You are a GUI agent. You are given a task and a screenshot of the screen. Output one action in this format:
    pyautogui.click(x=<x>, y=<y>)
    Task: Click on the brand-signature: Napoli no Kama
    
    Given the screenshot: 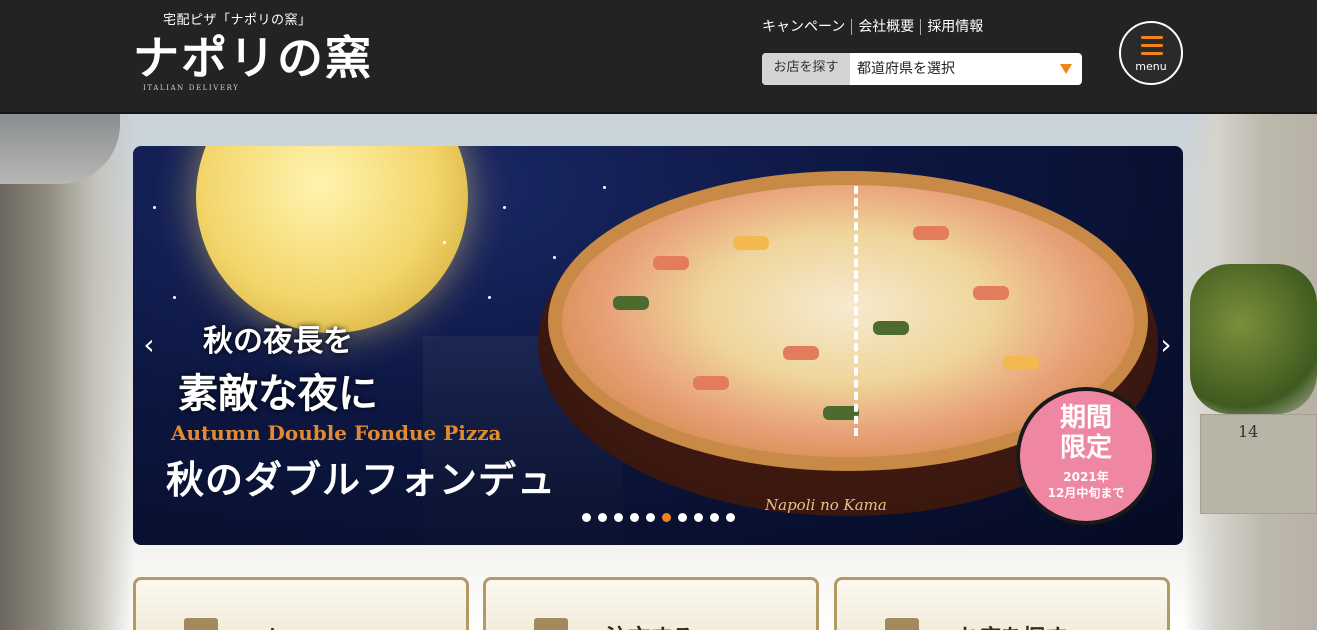 What is the action you would take?
    pyautogui.click(x=826, y=505)
    